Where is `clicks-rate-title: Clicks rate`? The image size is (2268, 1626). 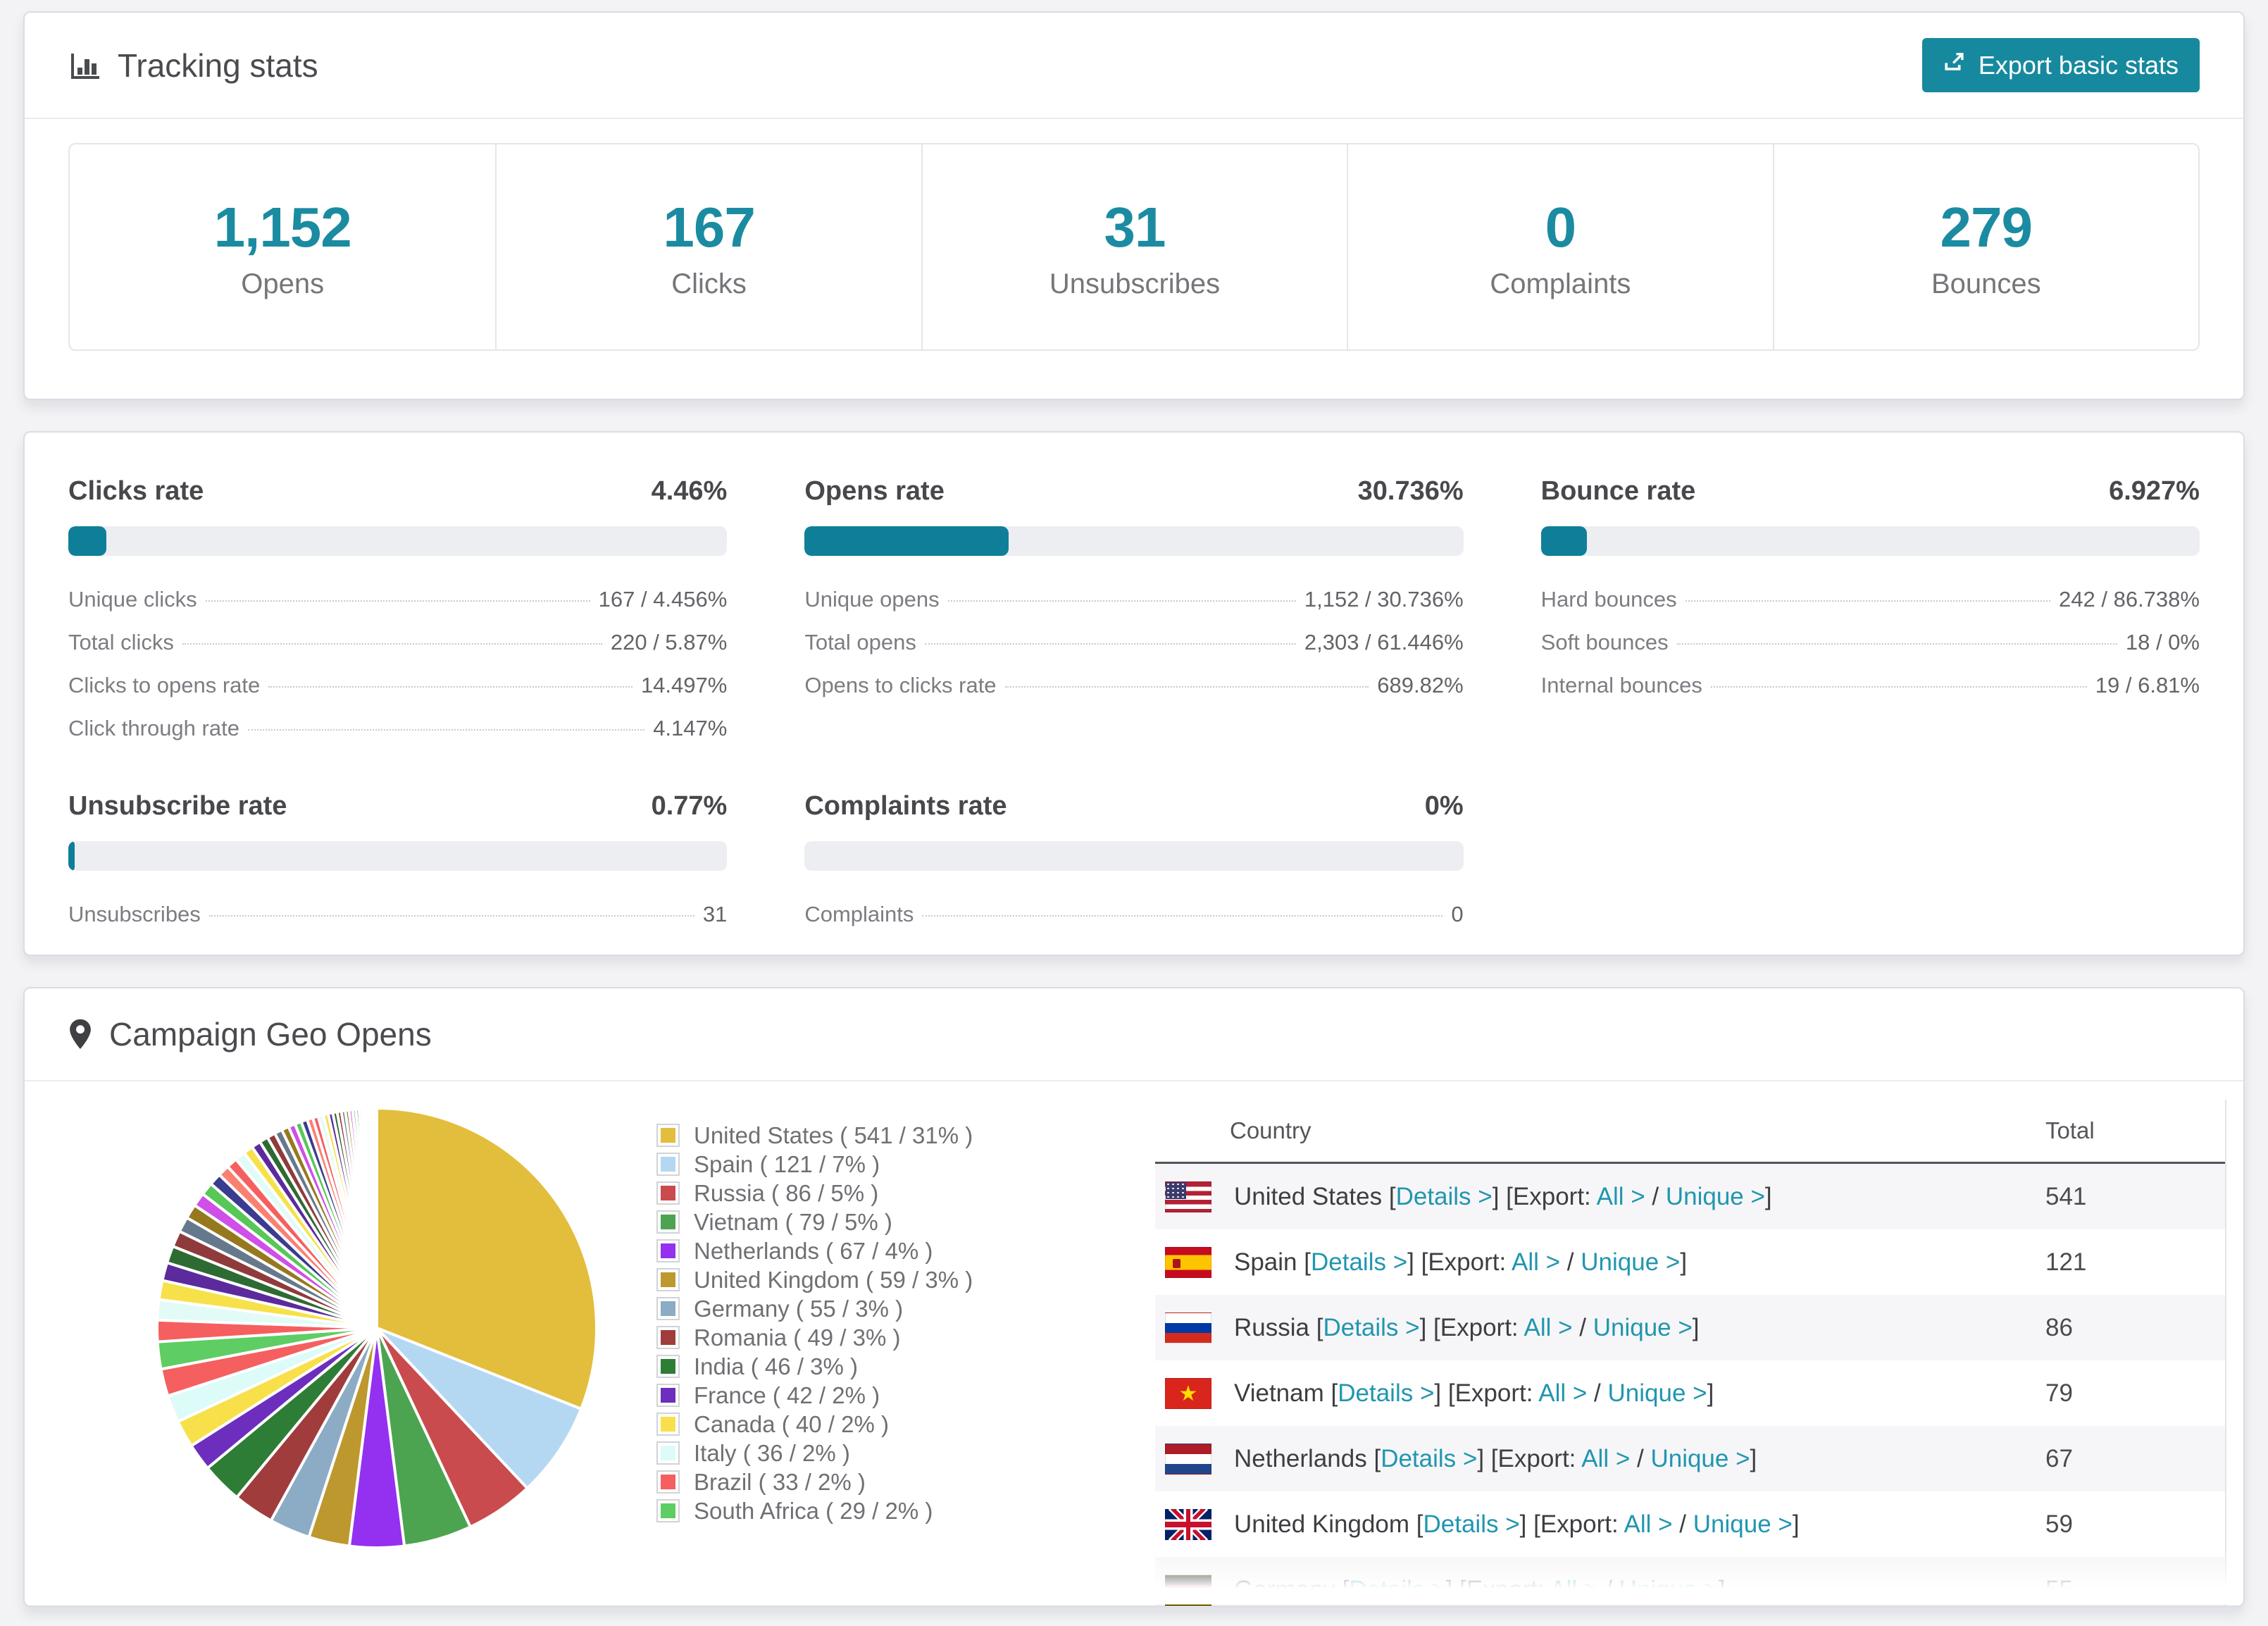
clicks-rate-title: Clicks rate is located at coordinates (136, 491).